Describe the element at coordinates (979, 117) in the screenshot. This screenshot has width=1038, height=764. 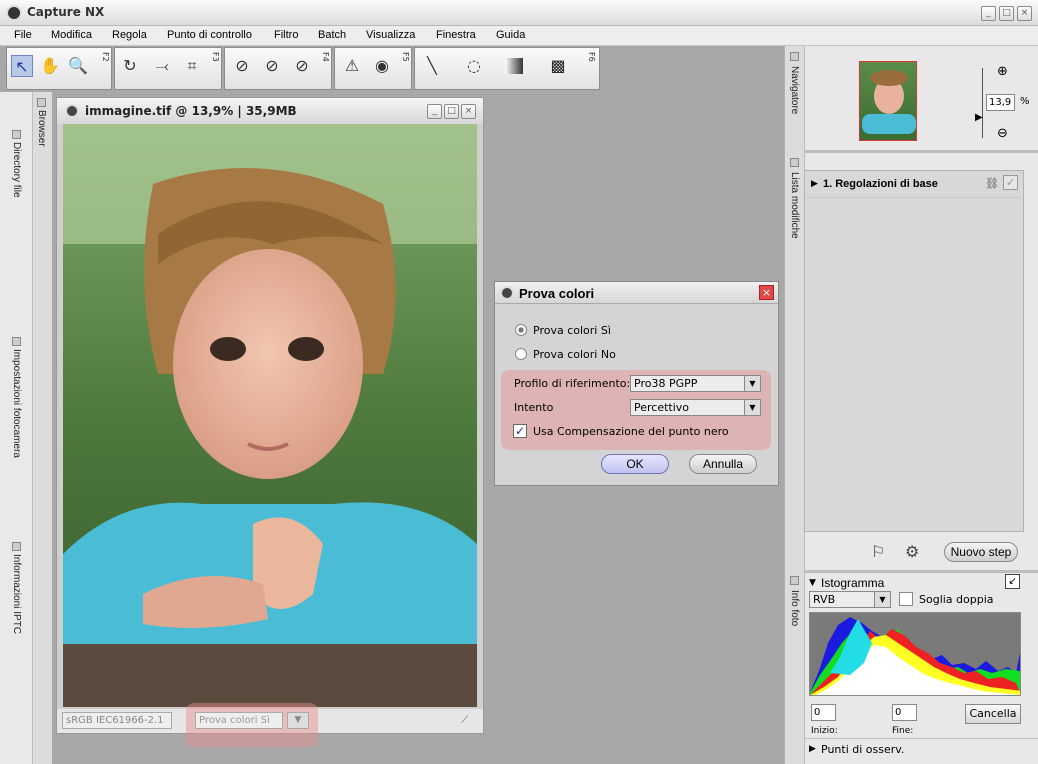
I see `zoom-slider-handle: ▶` at that location.